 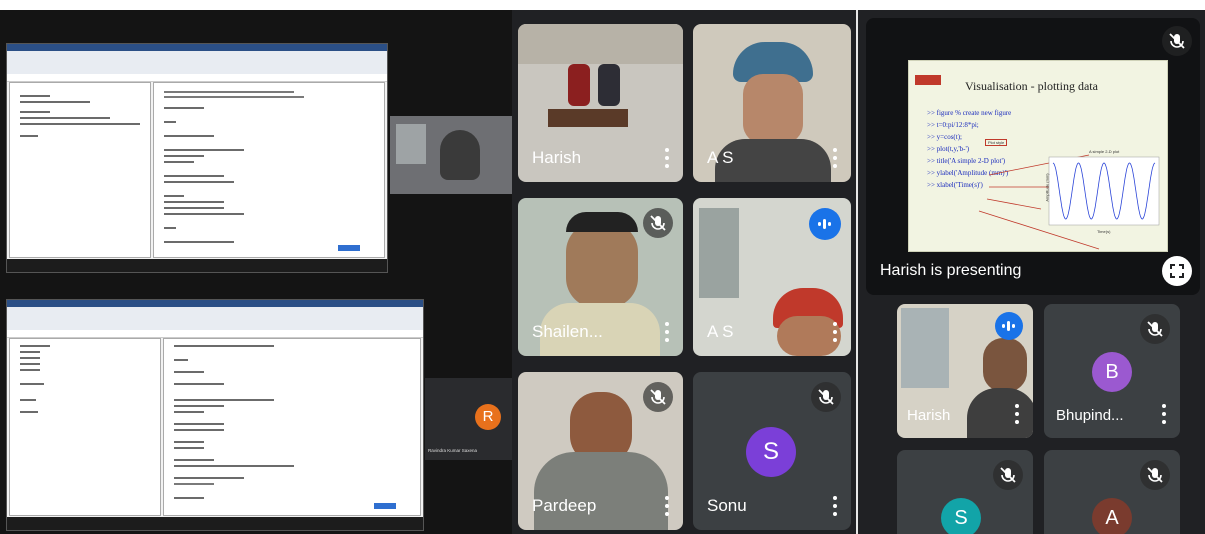 I want to click on fullscreen-icon, so click(x=1177, y=271).